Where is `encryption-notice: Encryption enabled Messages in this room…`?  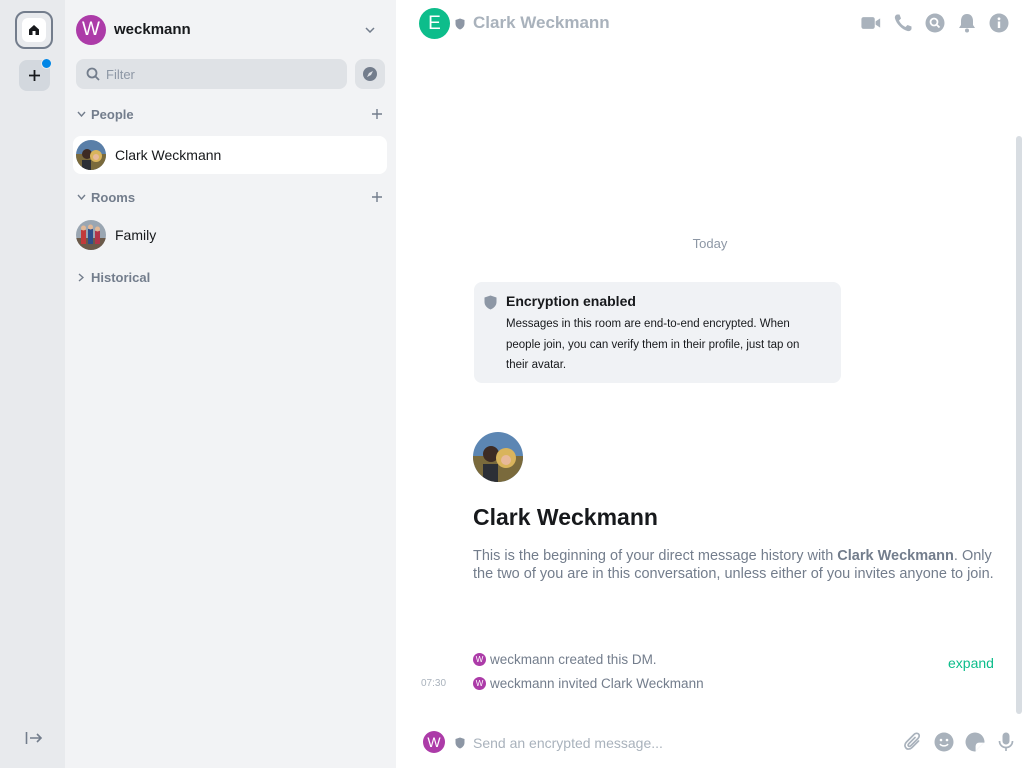 encryption-notice: Encryption enabled Messages in this room… is located at coordinates (657, 332).